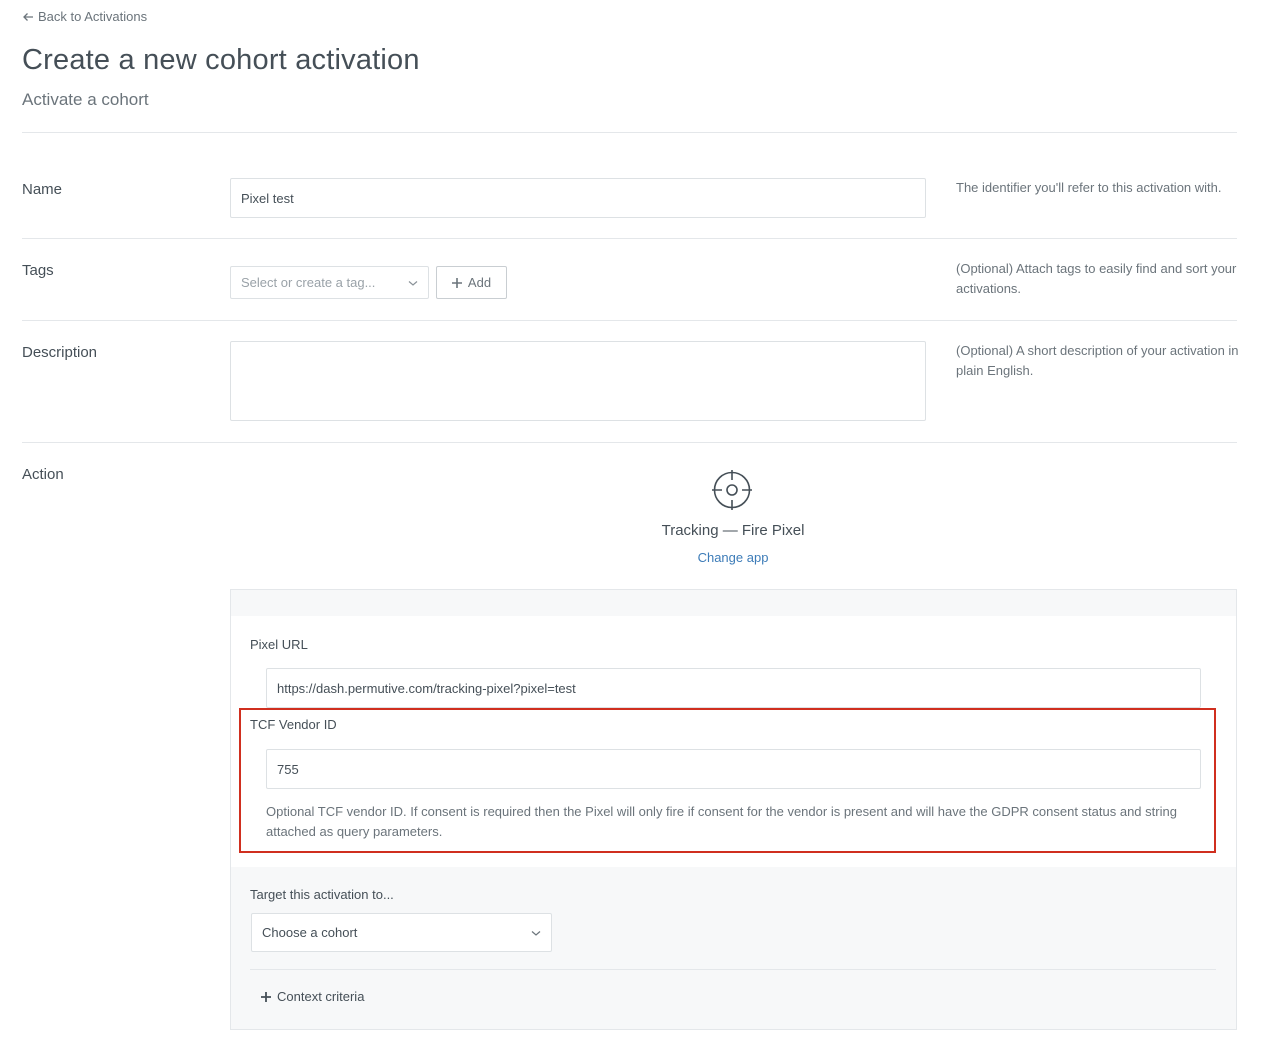 This screenshot has height=1060, width=1273. Describe the element at coordinates (42, 189) in the screenshot. I see `name-label: Name` at that location.